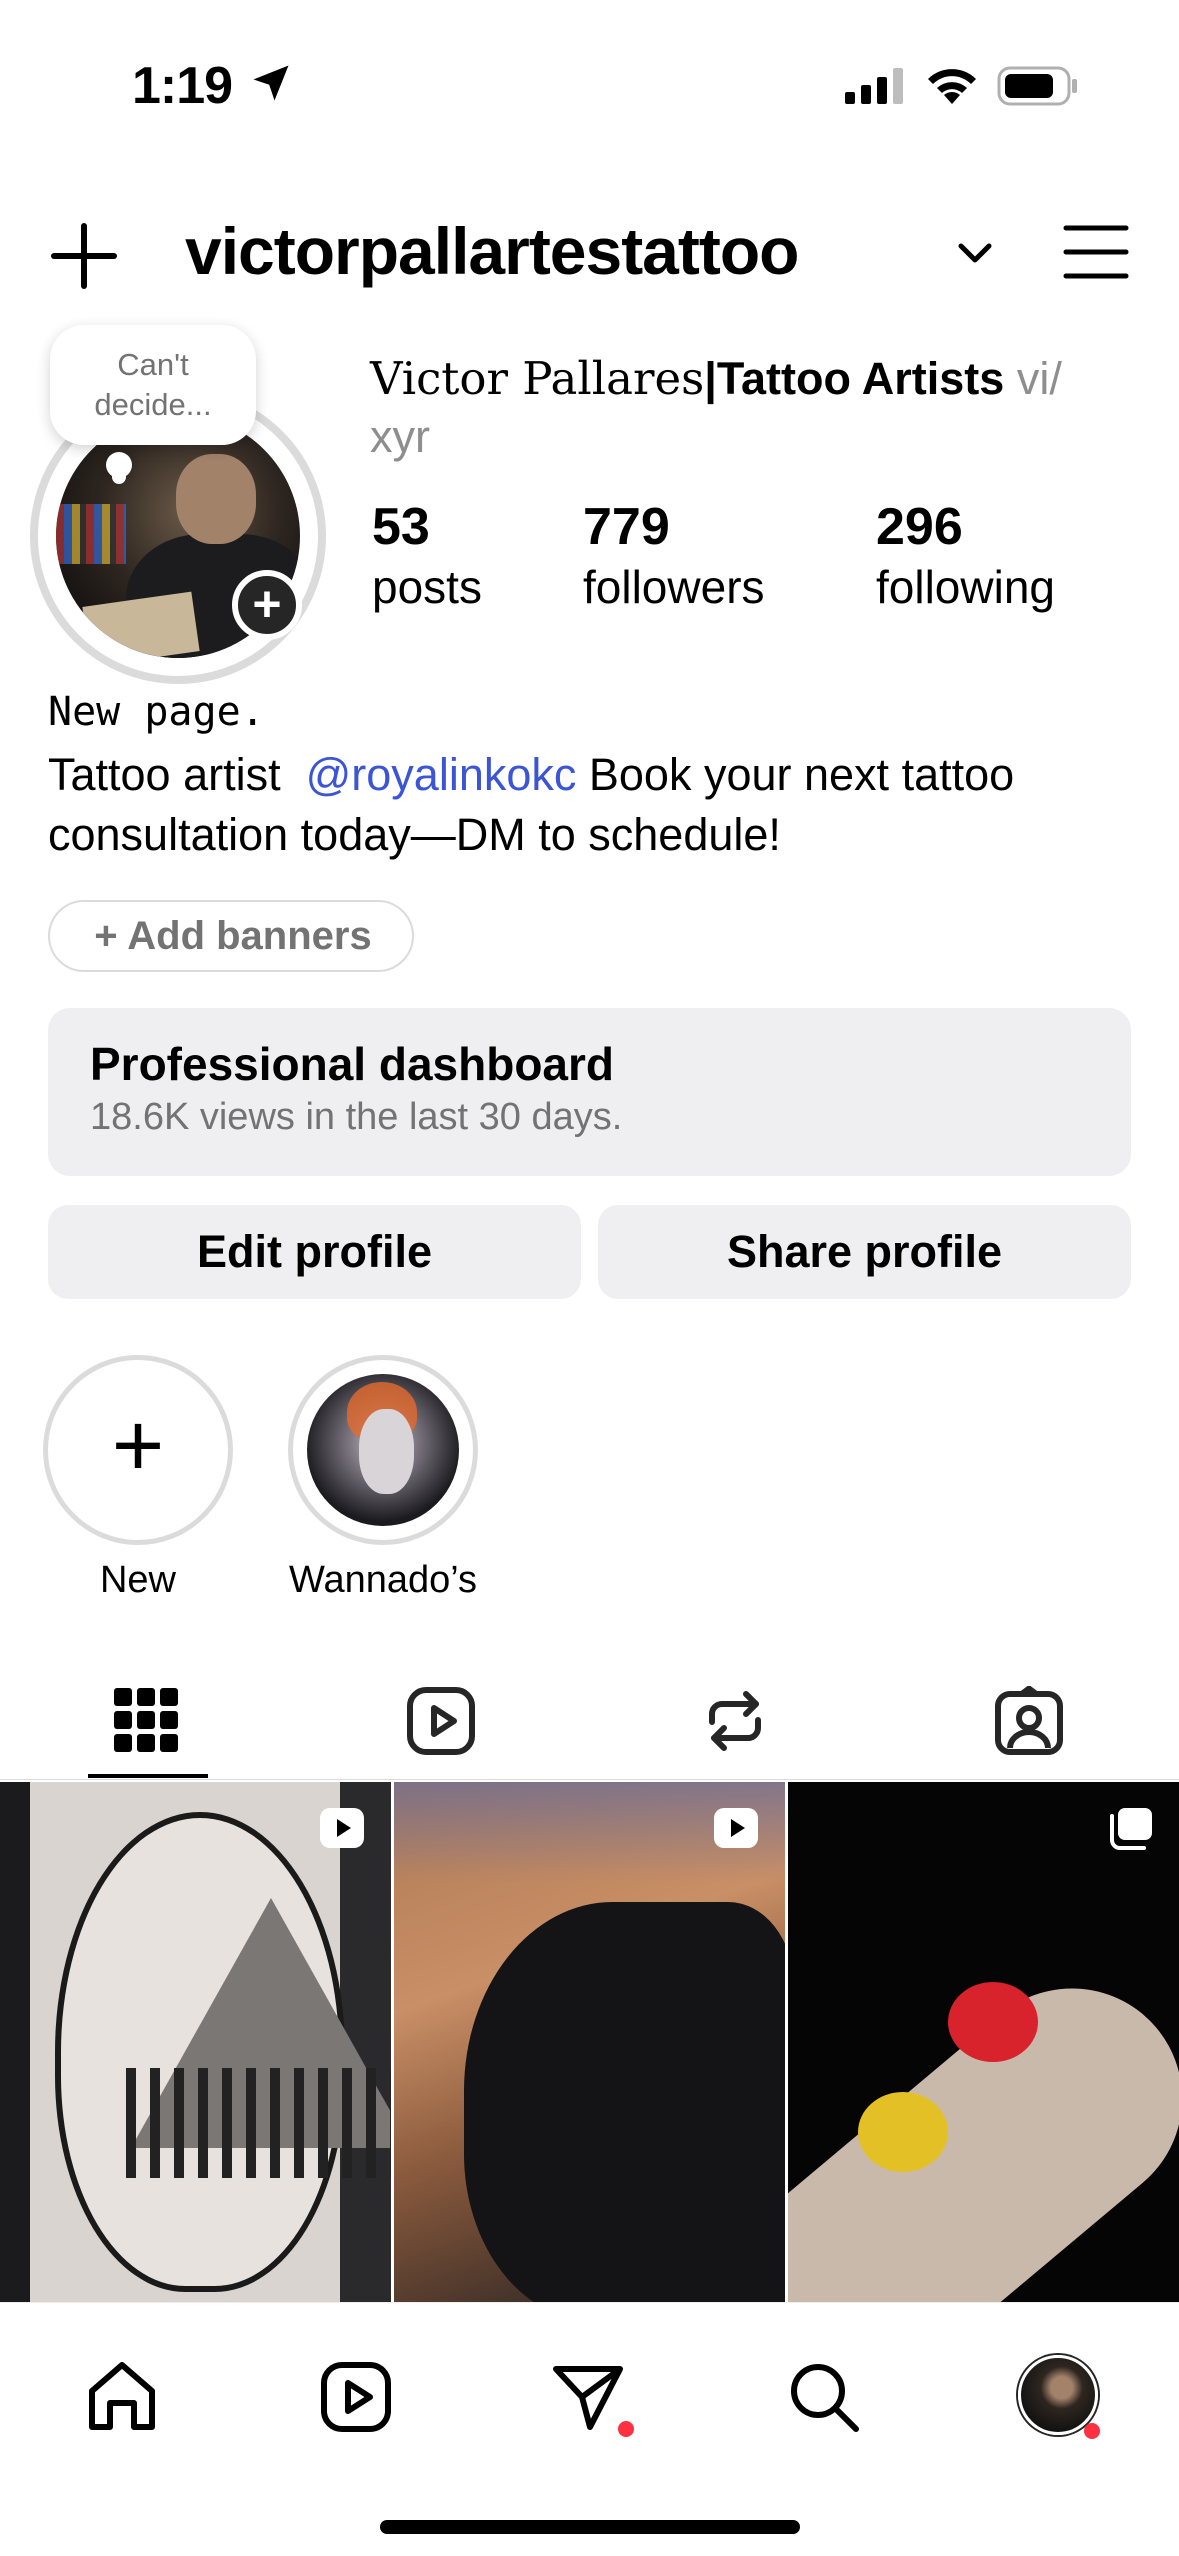 The width and height of the screenshot is (1179, 2556). I want to click on posts-count: 53, so click(401, 527).